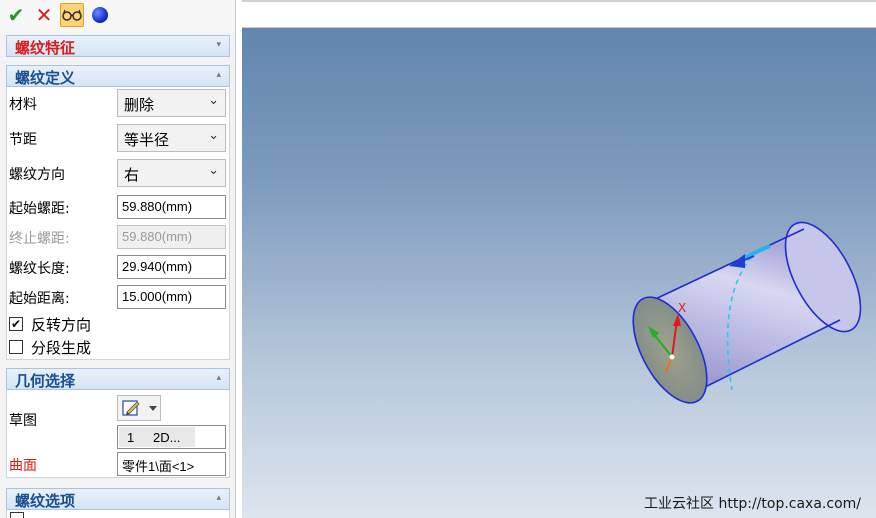 The image size is (876, 518). I want to click on thread-options-body, so click(118, 514).